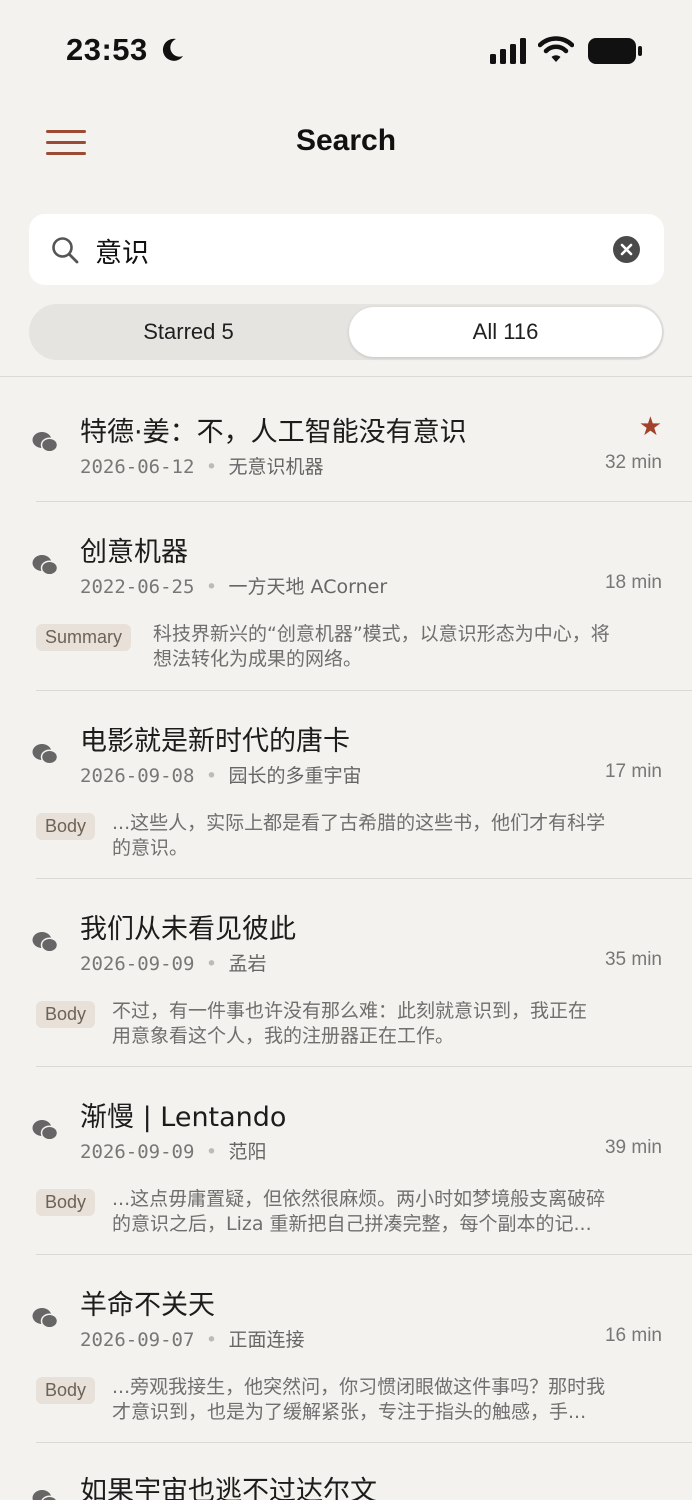 The width and height of the screenshot is (692, 1500). I want to click on moon-icon, so click(172, 49).